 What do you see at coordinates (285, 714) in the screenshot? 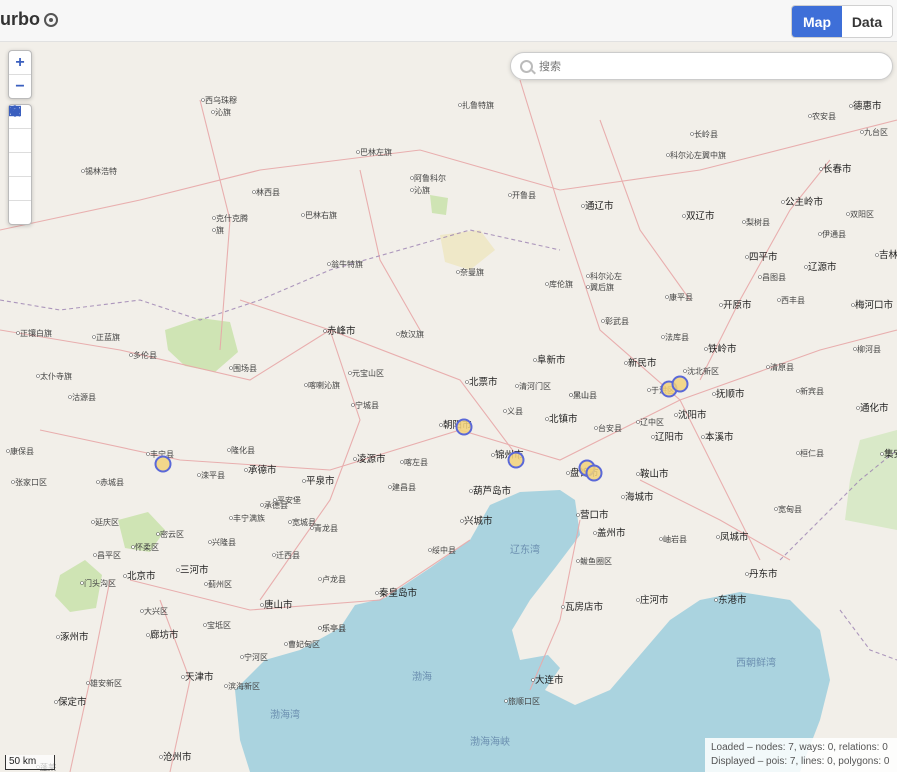
I see `sea-label: 渤海湾` at bounding box center [285, 714].